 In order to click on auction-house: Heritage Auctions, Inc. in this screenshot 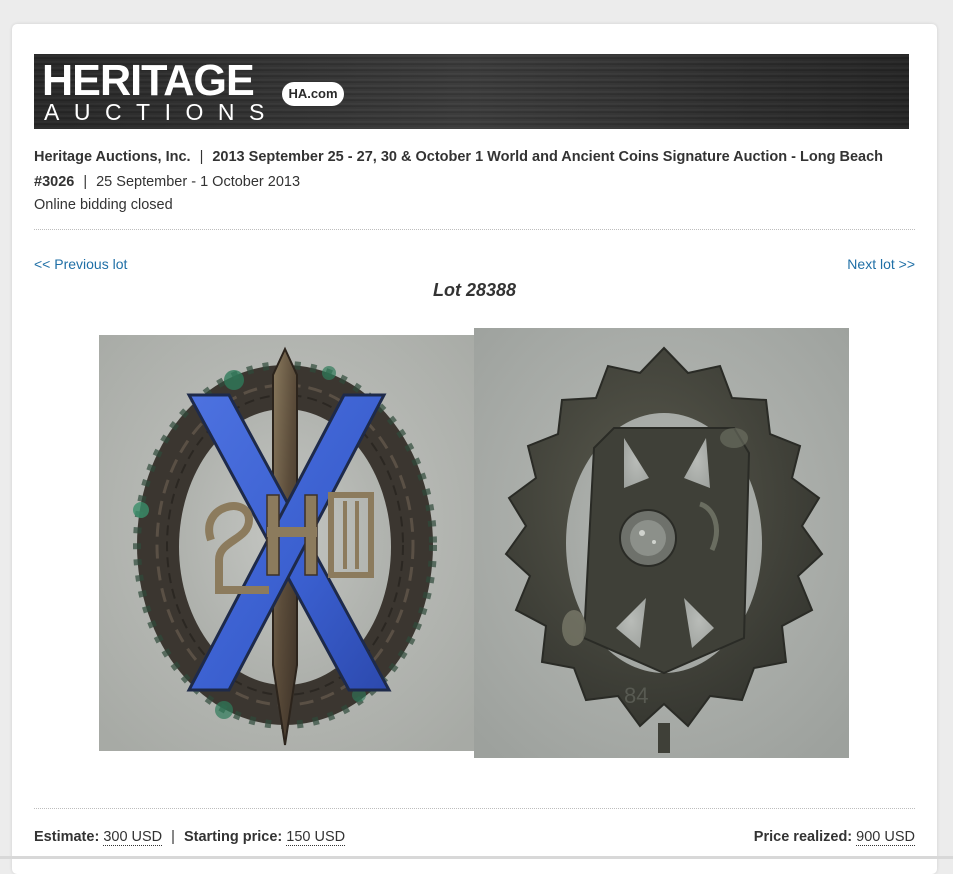, I will do `click(112, 157)`.